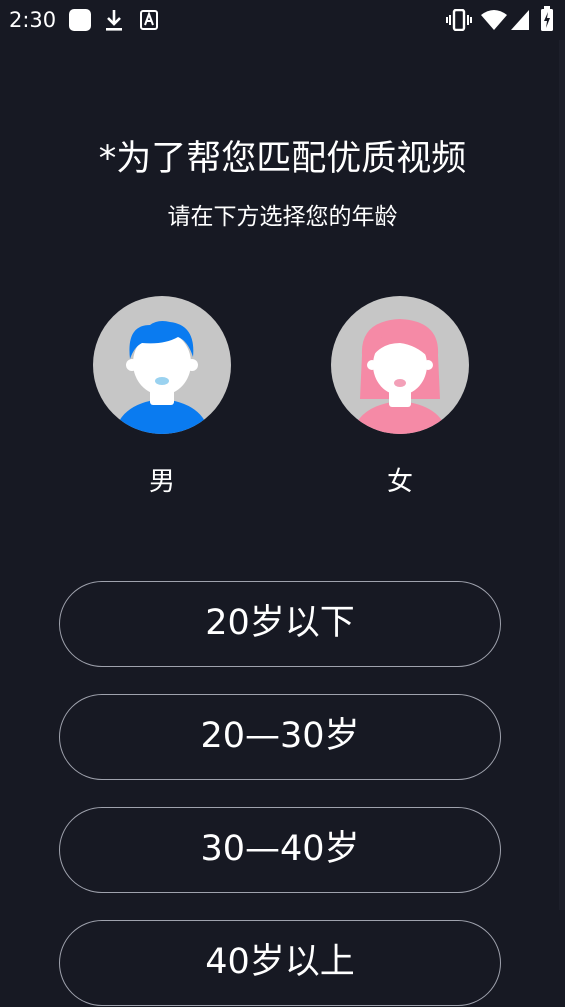 This screenshot has height=1007, width=565. What do you see at coordinates (280, 963) in the screenshot?
I see `age-option-over-40: 40岁以上` at bounding box center [280, 963].